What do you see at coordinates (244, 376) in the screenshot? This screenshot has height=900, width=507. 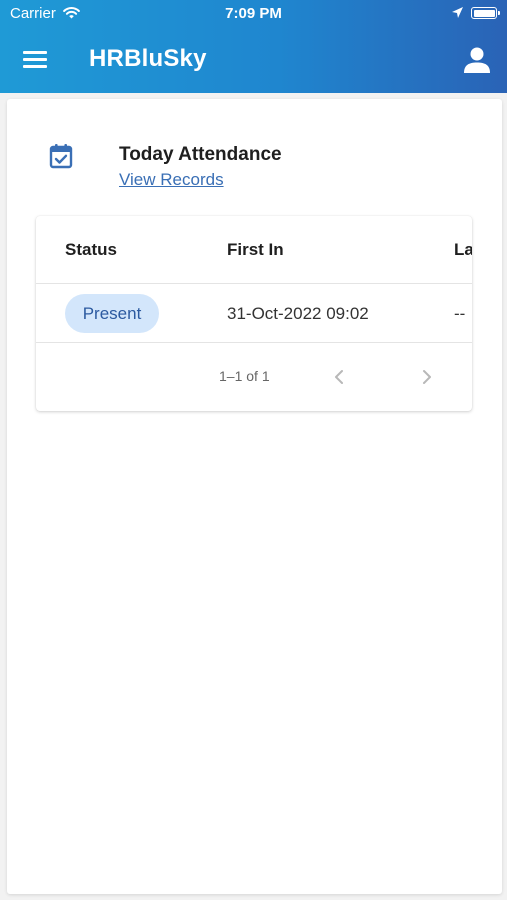 I see `pagination-range: 1–1 of 1` at bounding box center [244, 376].